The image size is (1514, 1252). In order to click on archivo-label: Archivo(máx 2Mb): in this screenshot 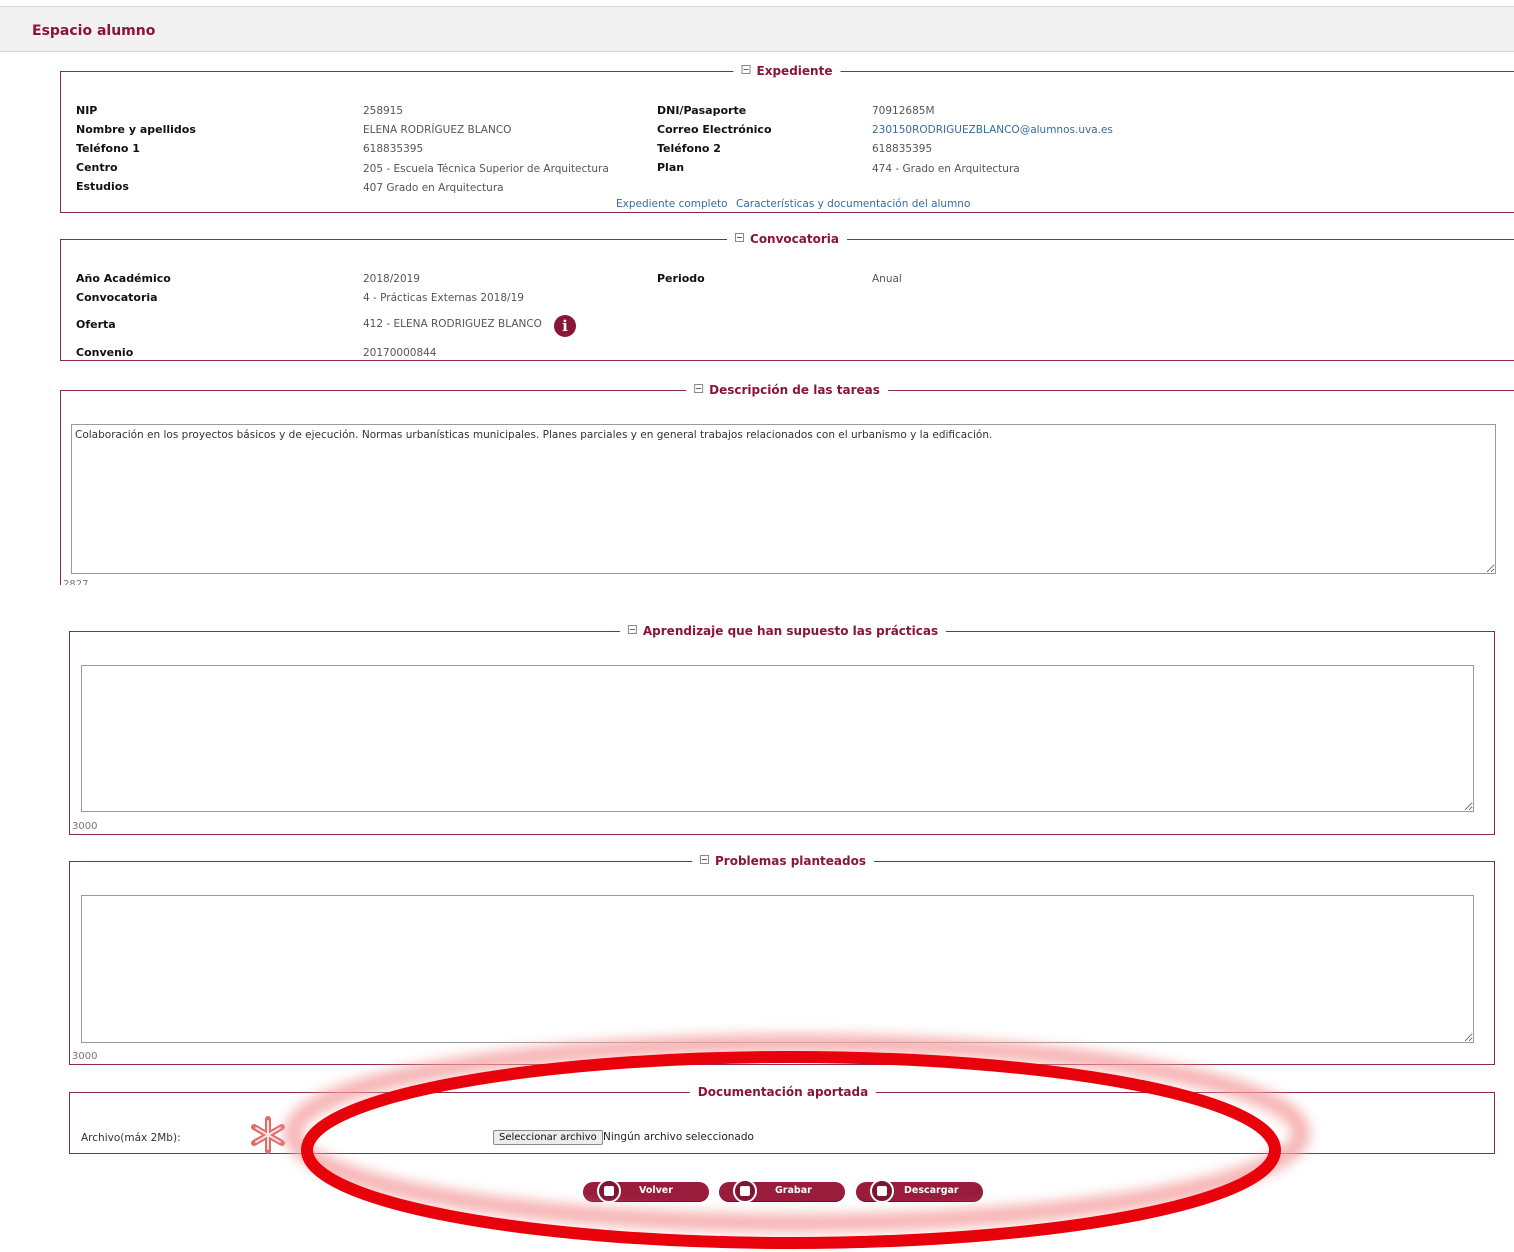, I will do `click(131, 1138)`.